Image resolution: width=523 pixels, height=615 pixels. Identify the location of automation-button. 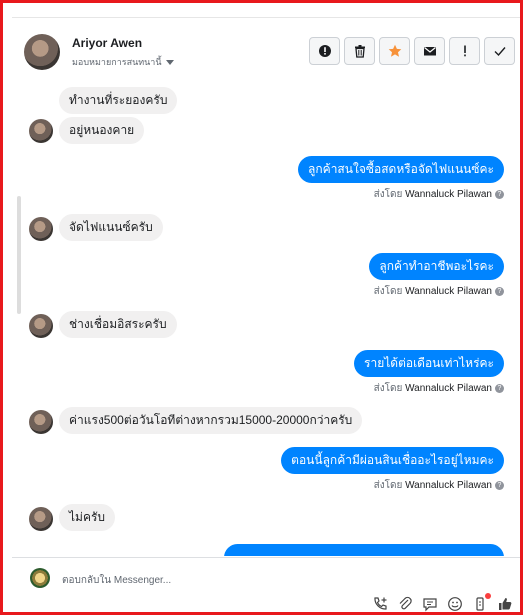
(481, 602).